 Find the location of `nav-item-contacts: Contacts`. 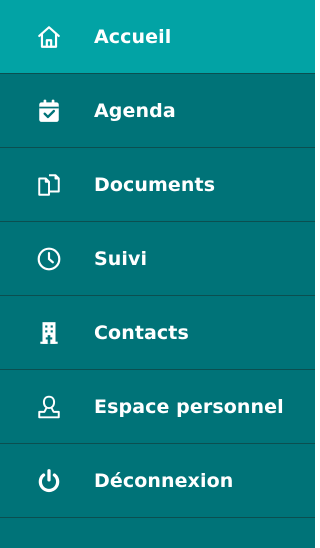

nav-item-contacts: Contacts is located at coordinates (157, 333).